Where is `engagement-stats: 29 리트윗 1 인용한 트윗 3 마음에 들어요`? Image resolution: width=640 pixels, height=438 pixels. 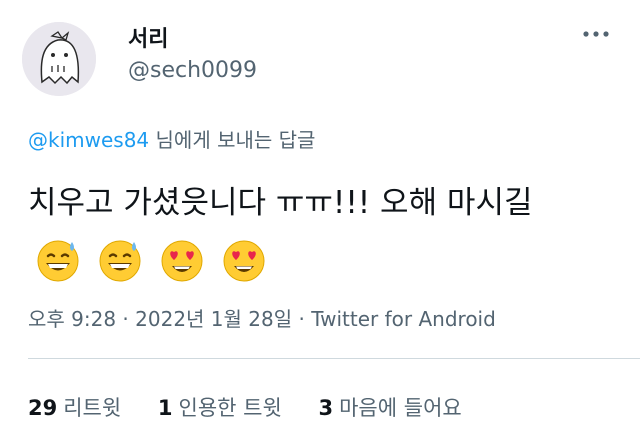
engagement-stats: 29 리트윗 1 인용한 트윗 3 마음에 들어요 is located at coordinates (260, 407).